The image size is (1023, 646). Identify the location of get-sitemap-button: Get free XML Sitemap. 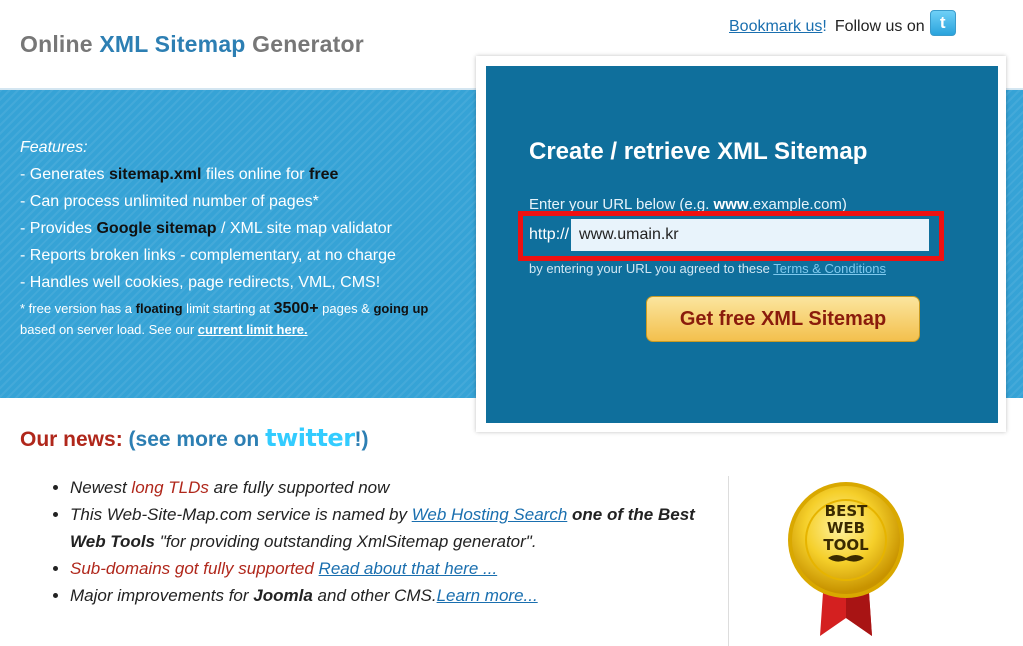
(783, 319).